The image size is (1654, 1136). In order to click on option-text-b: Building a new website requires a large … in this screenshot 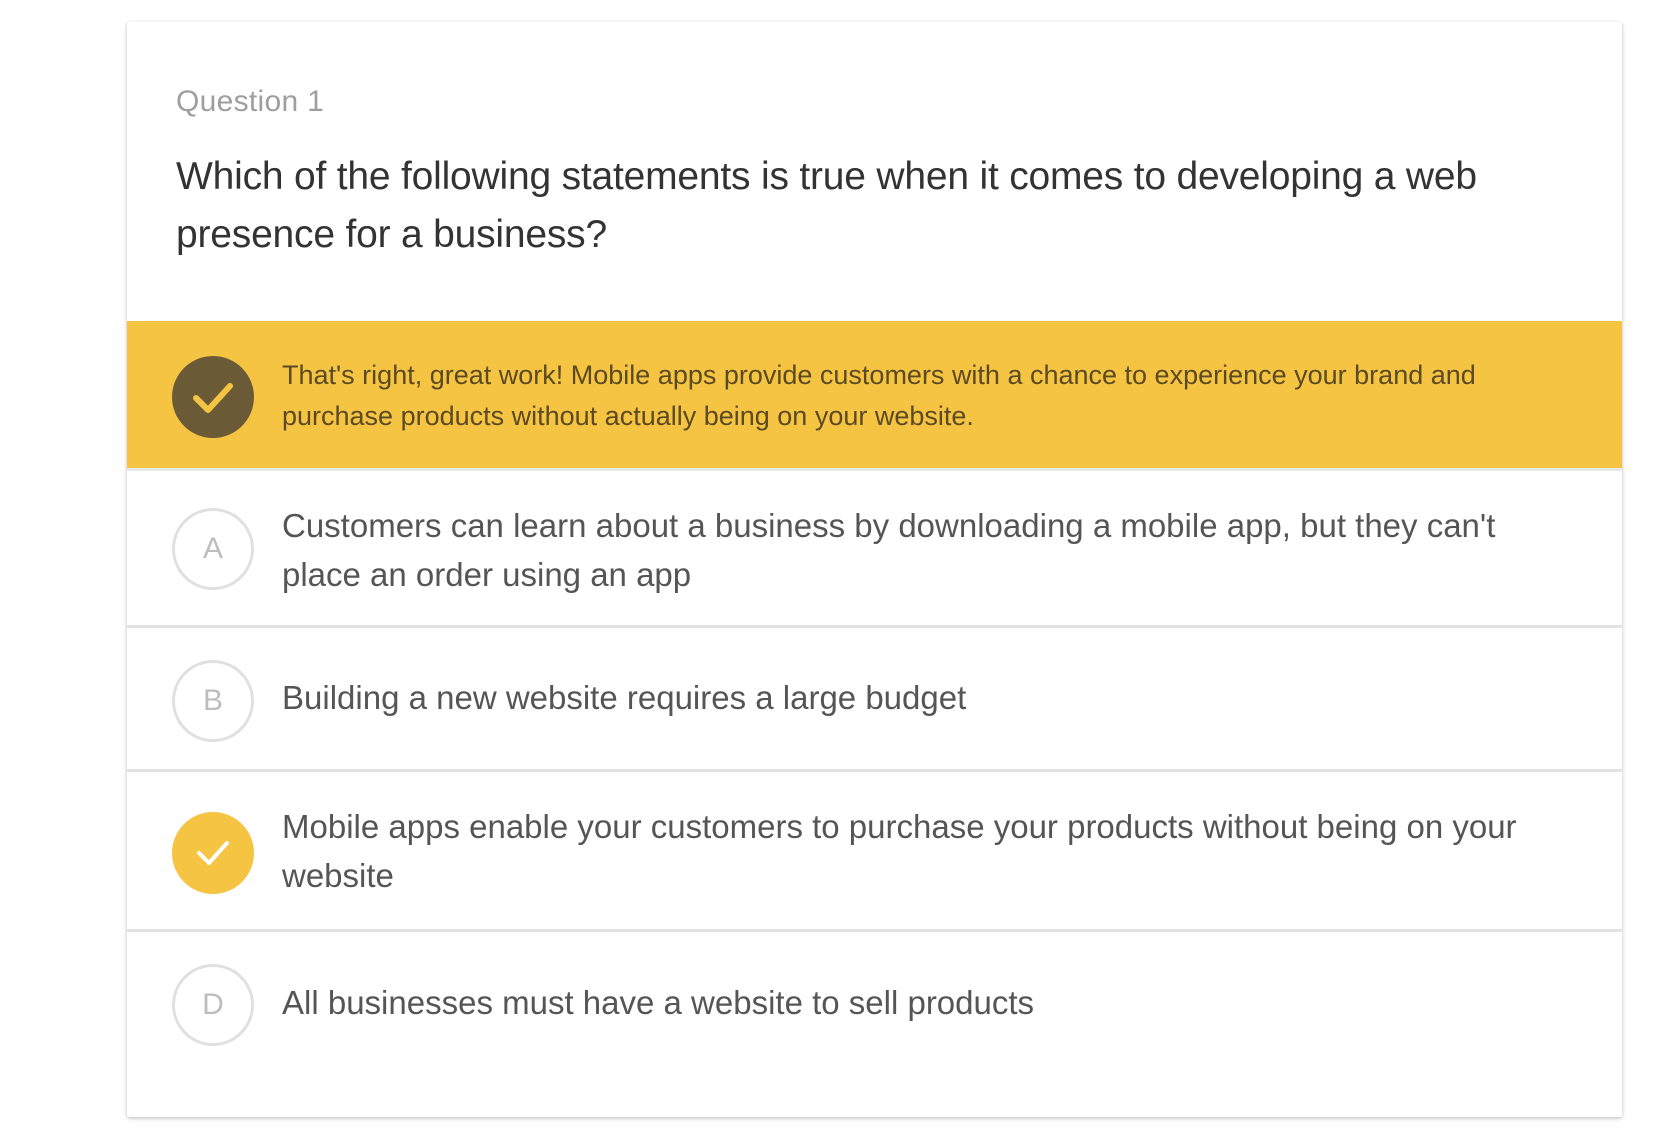, I will do `click(624, 697)`.